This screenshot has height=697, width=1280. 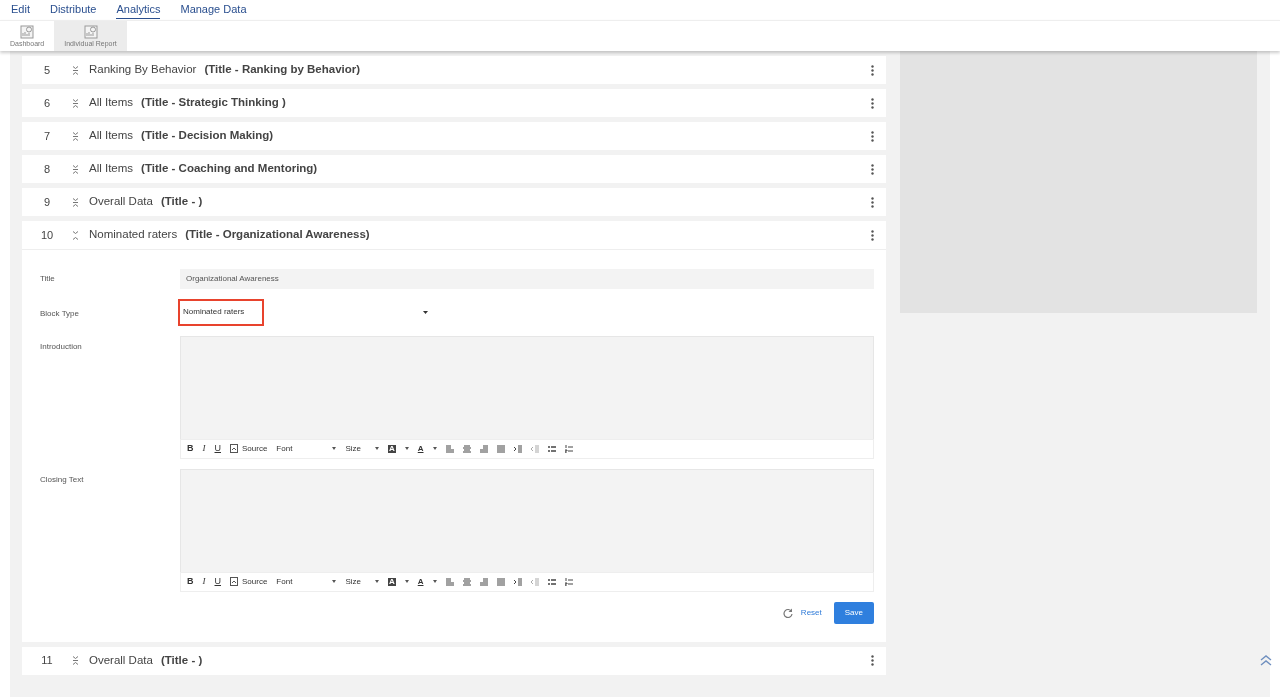 I want to click on block-type: Nominated raters, so click(x=133, y=235).